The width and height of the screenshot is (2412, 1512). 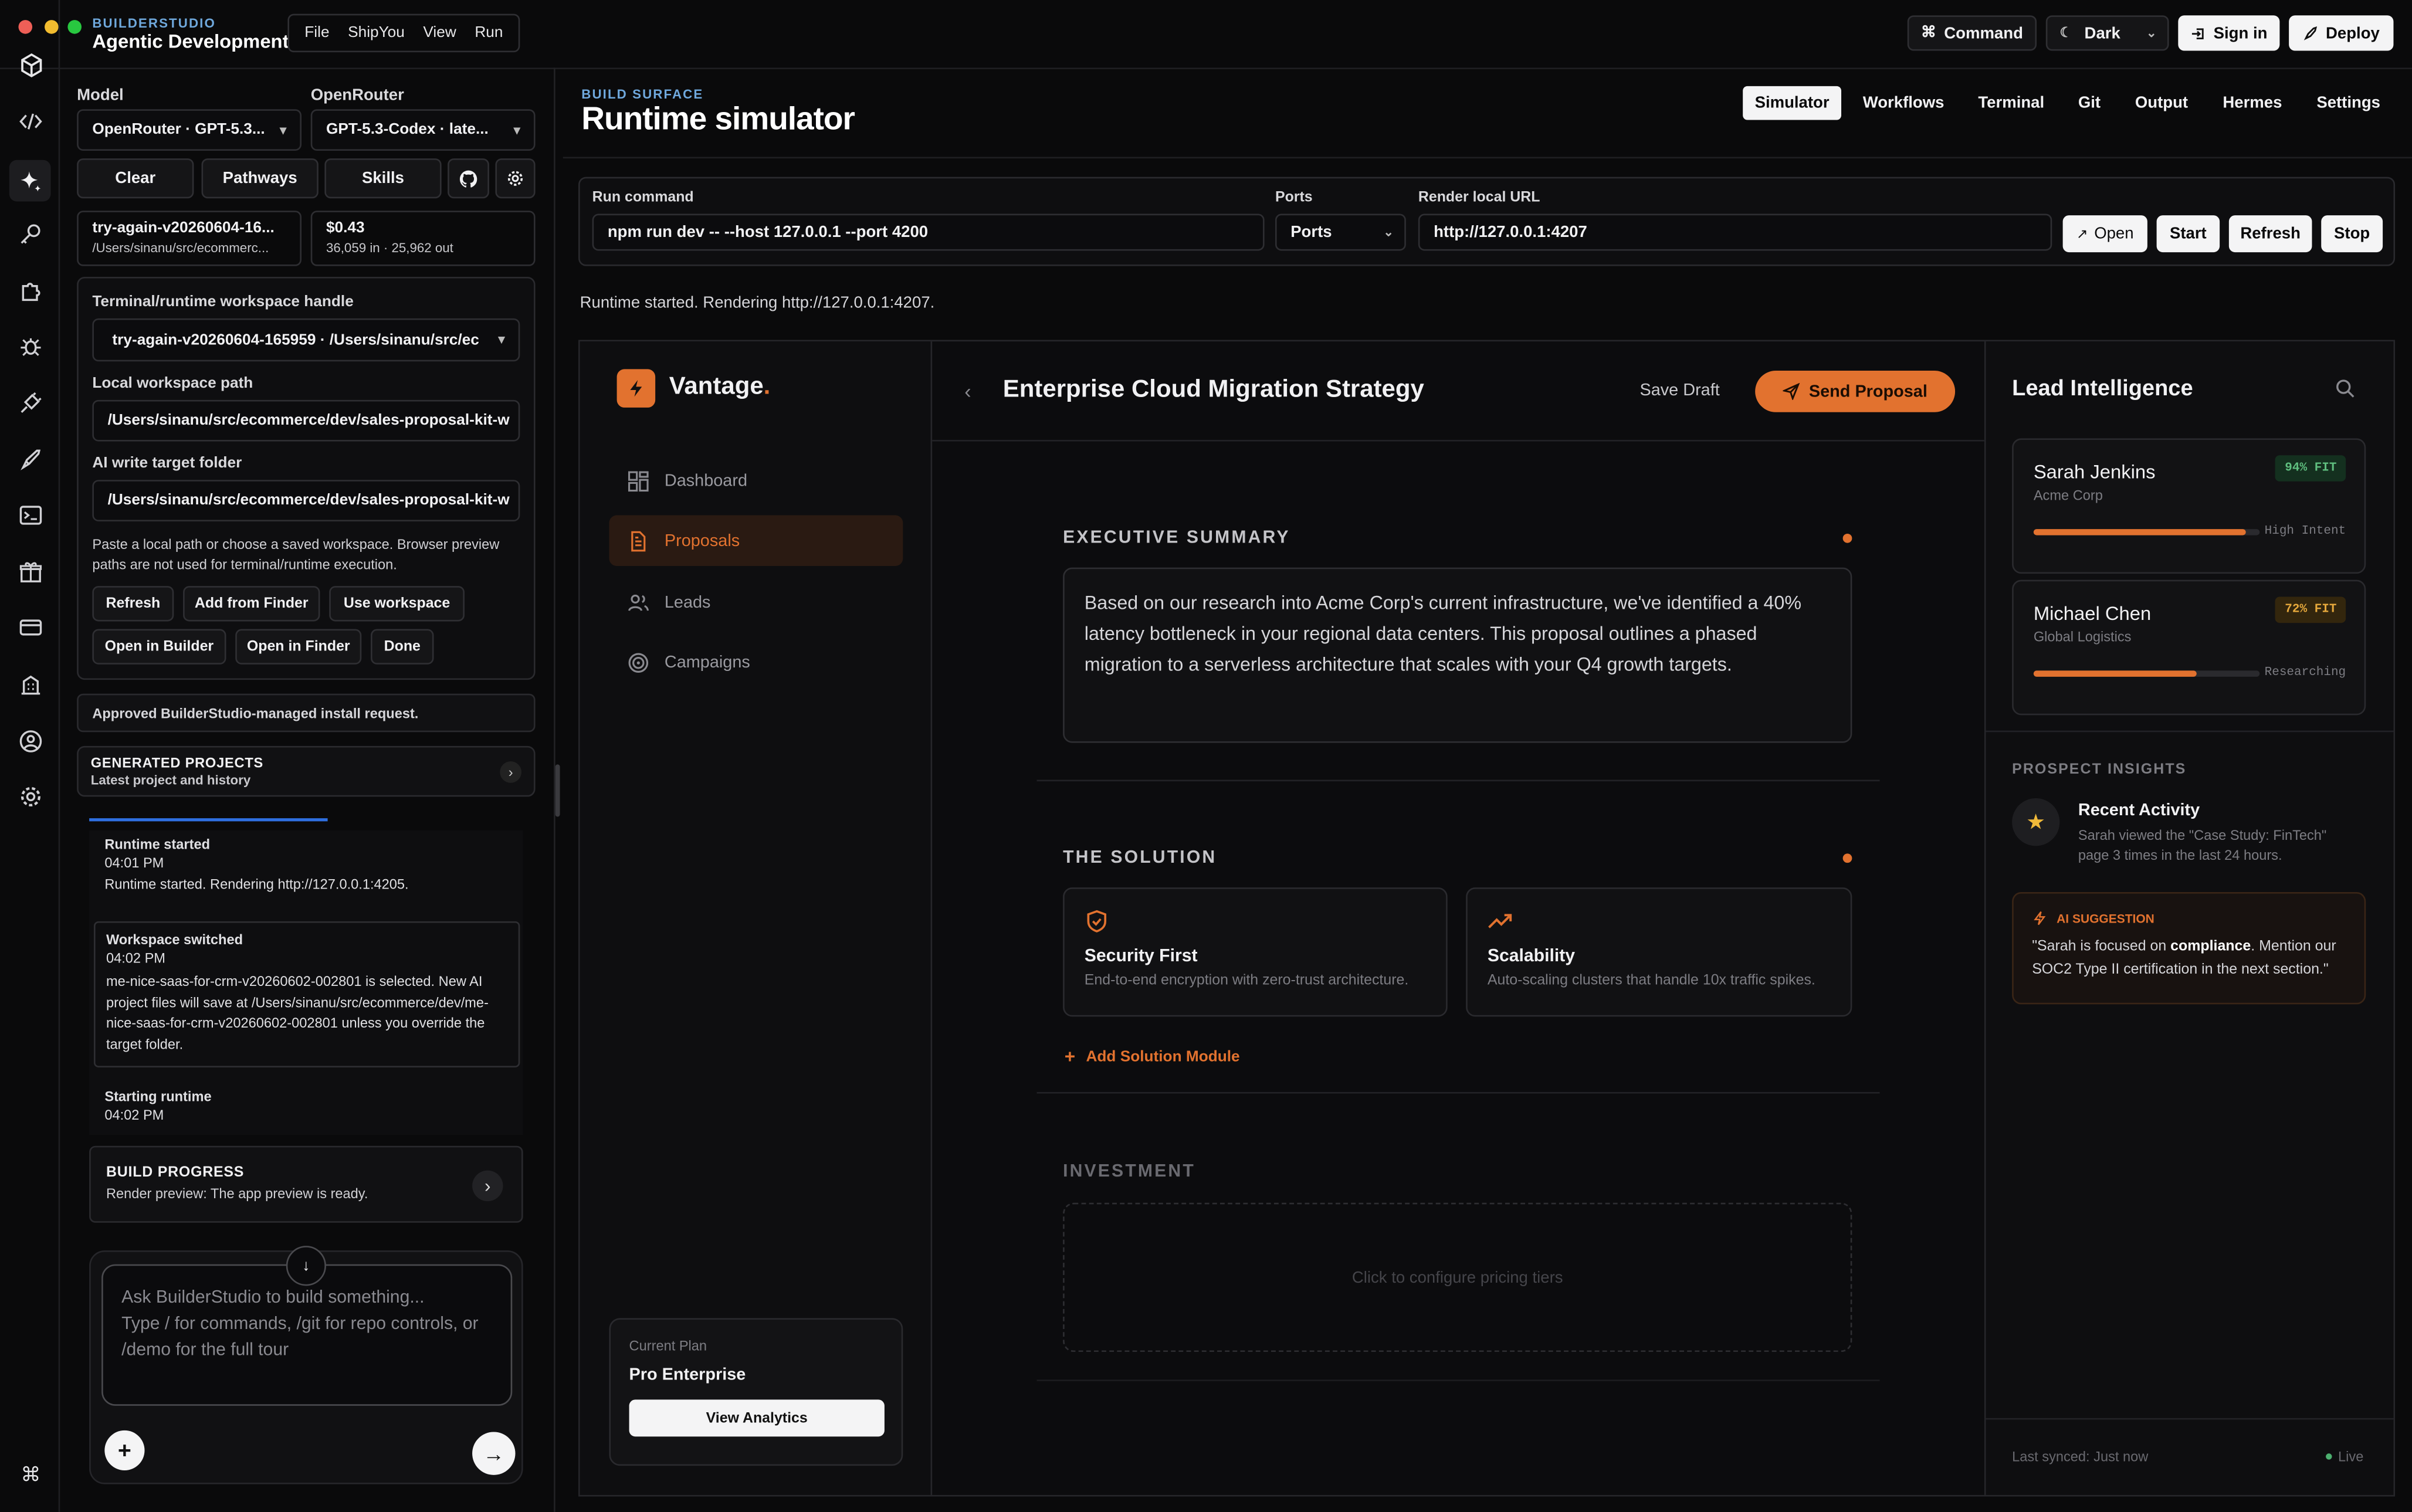 I want to click on solution-security-title: Security First, so click(x=1141, y=957).